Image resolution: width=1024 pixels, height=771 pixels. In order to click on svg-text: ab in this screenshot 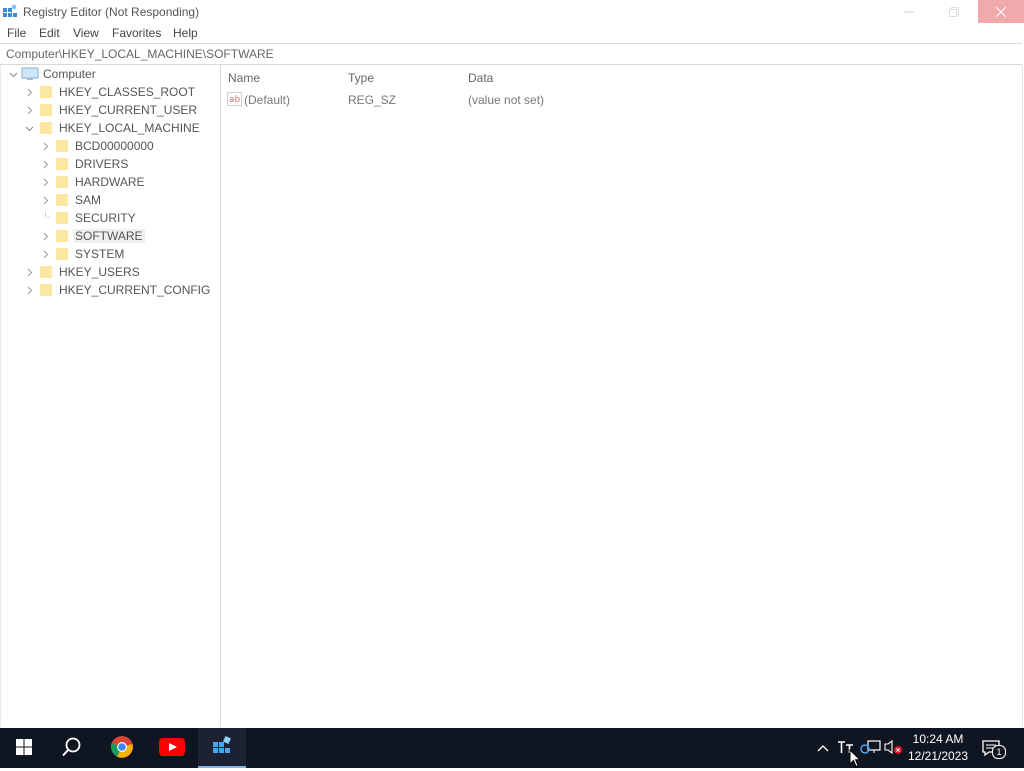, I will do `click(235, 100)`.